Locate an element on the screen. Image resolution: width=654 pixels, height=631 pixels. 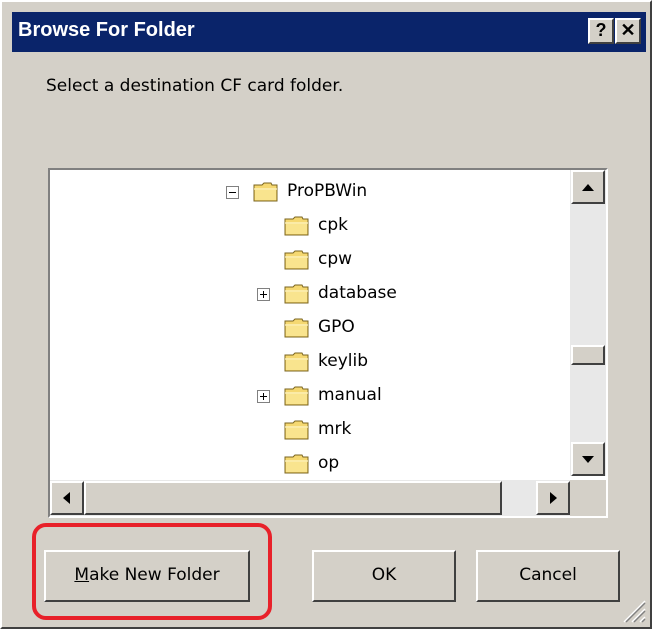
scroll-up-button is located at coordinates (588, 187).